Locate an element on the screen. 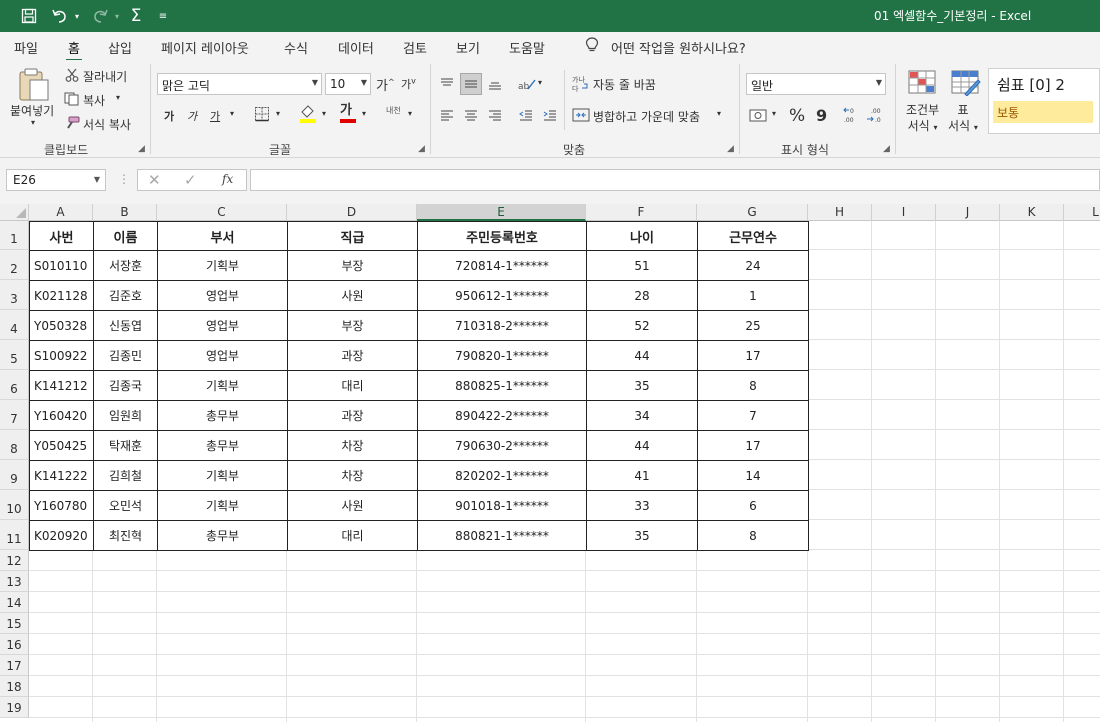 The width and height of the screenshot is (1100, 722). table-cell: Y050328 is located at coordinates (61, 325).